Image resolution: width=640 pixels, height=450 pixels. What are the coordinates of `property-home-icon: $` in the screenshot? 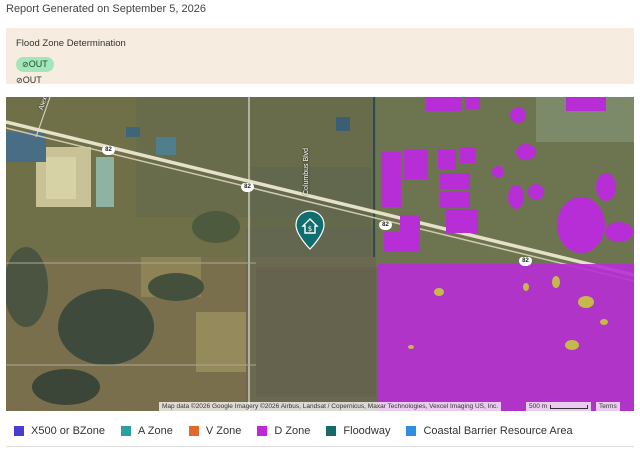 It's located at (310, 230).